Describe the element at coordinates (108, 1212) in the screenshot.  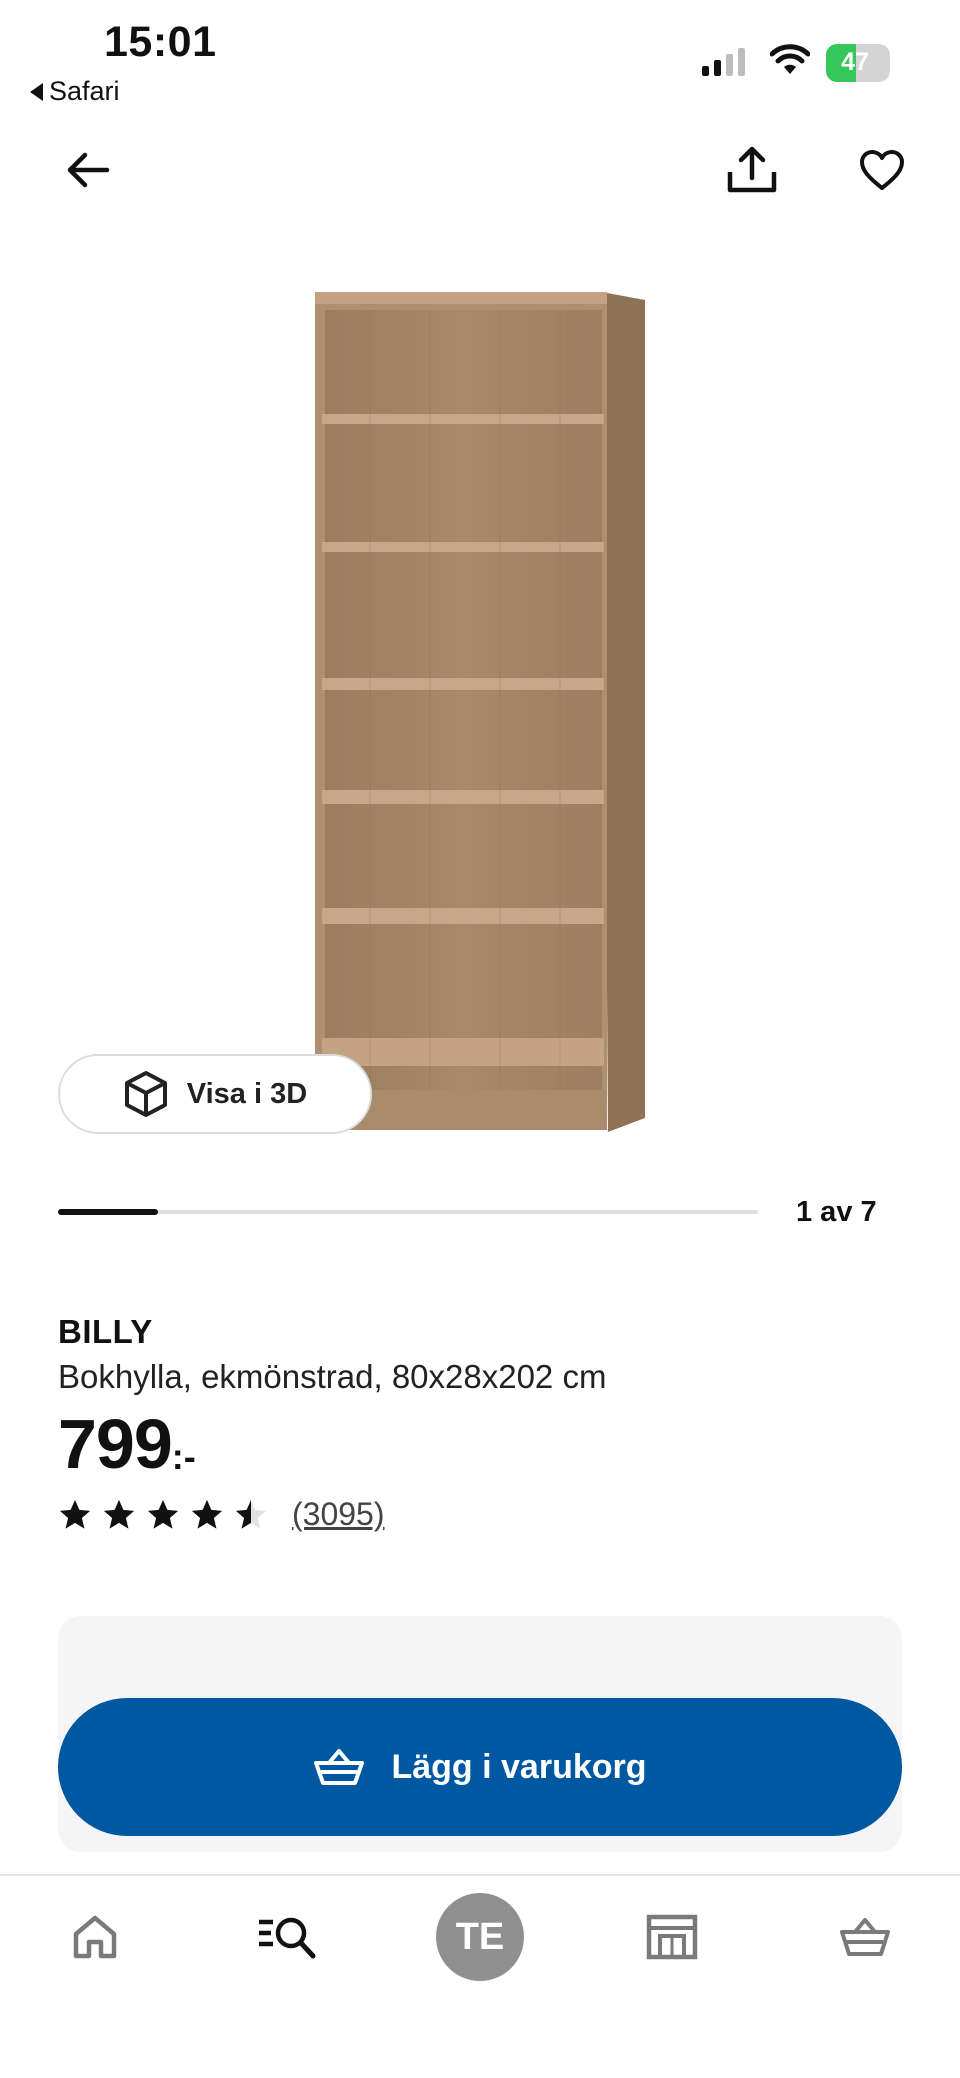
I see `gallery-progress-fill` at that location.